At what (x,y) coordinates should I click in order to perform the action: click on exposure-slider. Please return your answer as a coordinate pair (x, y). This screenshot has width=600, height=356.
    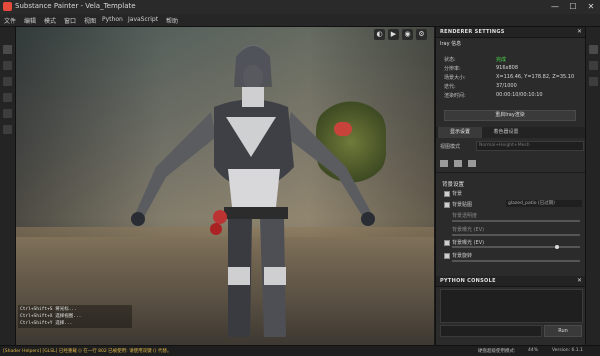
    Looking at the image, I should click on (516, 247).